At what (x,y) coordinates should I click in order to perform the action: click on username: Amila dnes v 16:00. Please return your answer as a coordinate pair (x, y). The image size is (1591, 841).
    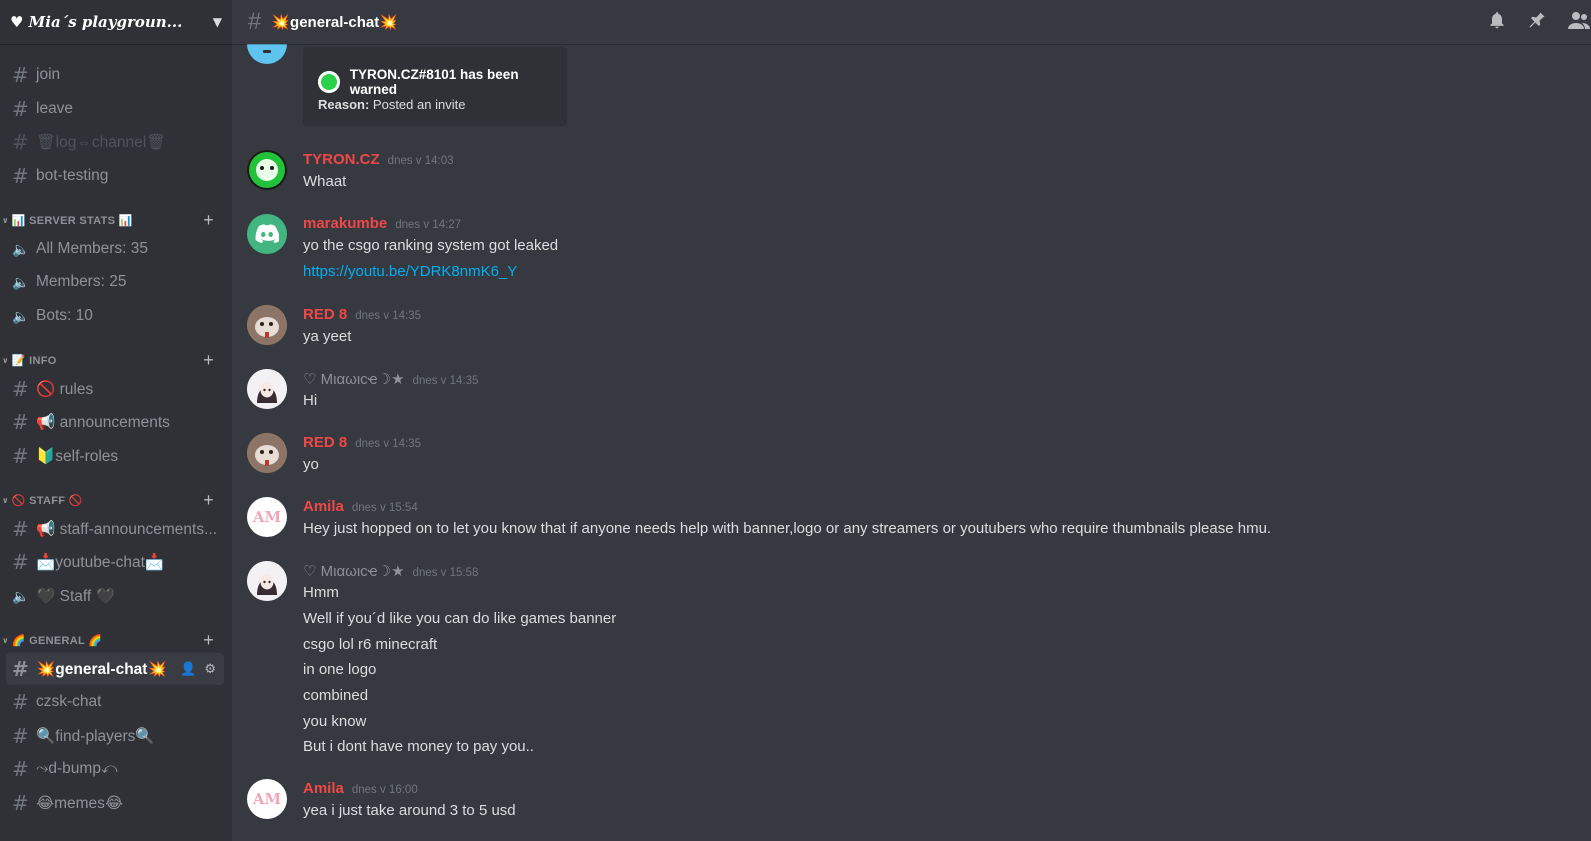
    Looking at the image, I should click on (360, 788).